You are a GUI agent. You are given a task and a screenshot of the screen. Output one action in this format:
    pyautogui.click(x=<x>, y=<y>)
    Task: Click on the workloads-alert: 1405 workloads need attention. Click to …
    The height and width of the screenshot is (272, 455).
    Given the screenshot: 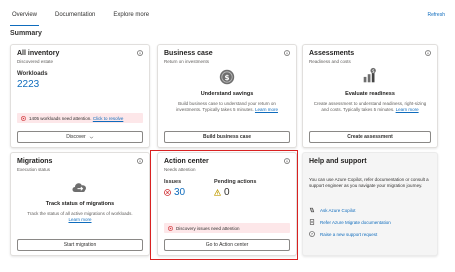 What is the action you would take?
    pyautogui.click(x=80, y=118)
    